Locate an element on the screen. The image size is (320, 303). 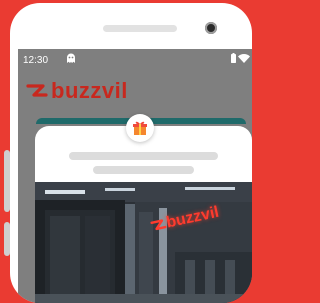
phone-speaker is located at coordinates (140, 28).